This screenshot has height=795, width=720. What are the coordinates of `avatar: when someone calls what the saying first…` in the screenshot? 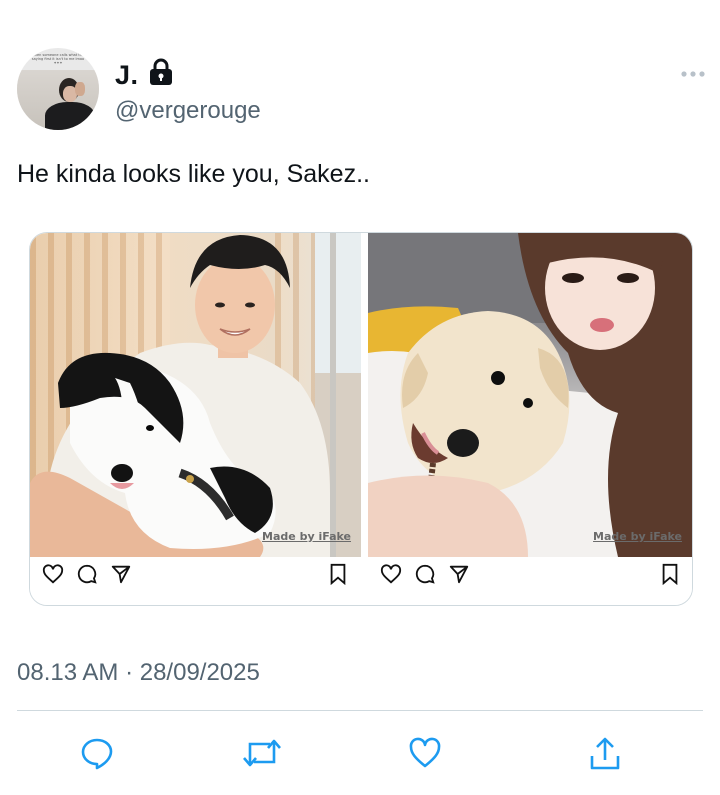 It's located at (58, 89).